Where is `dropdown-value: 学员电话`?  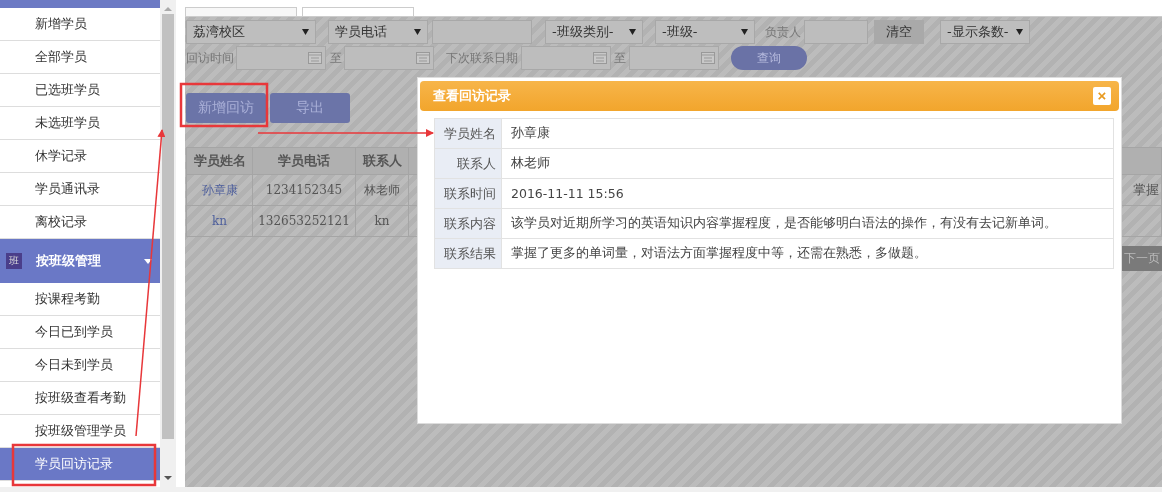
dropdown-value: 学员电话 is located at coordinates (361, 32).